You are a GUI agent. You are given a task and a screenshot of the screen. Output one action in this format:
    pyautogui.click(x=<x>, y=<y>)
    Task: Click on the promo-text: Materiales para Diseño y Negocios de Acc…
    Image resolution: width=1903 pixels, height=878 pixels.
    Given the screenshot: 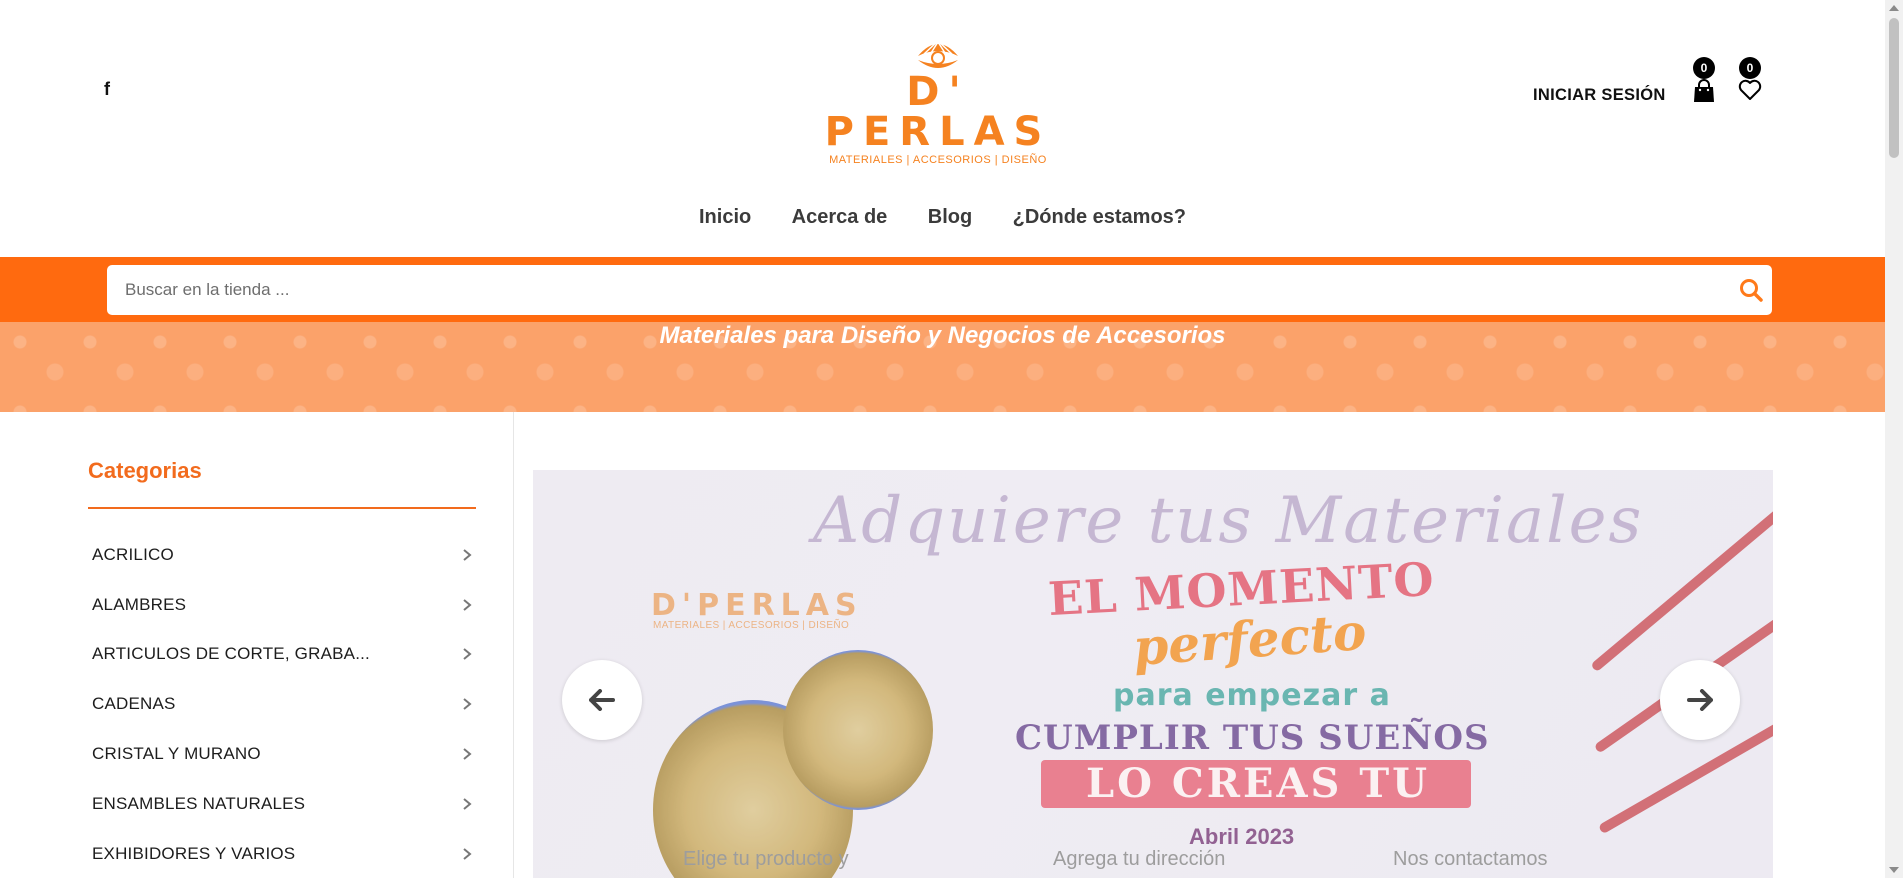 What is the action you would take?
    pyautogui.click(x=942, y=335)
    